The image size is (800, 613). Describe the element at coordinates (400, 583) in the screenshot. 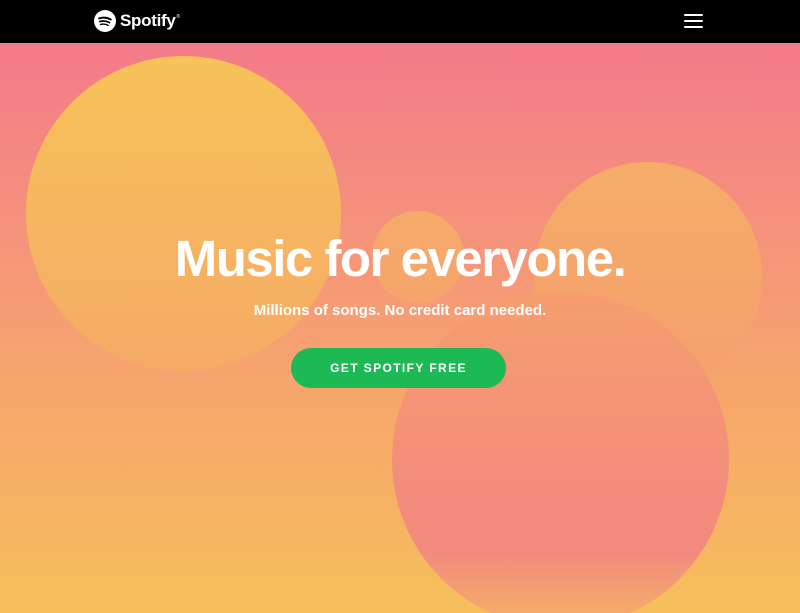

I see `decorative-gradient` at that location.